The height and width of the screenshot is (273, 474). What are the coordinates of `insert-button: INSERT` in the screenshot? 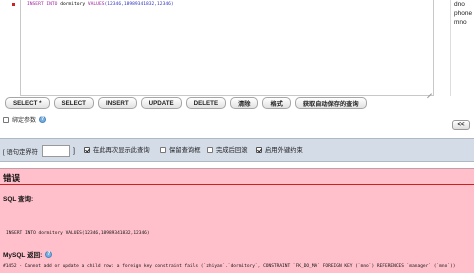 It's located at (117, 103).